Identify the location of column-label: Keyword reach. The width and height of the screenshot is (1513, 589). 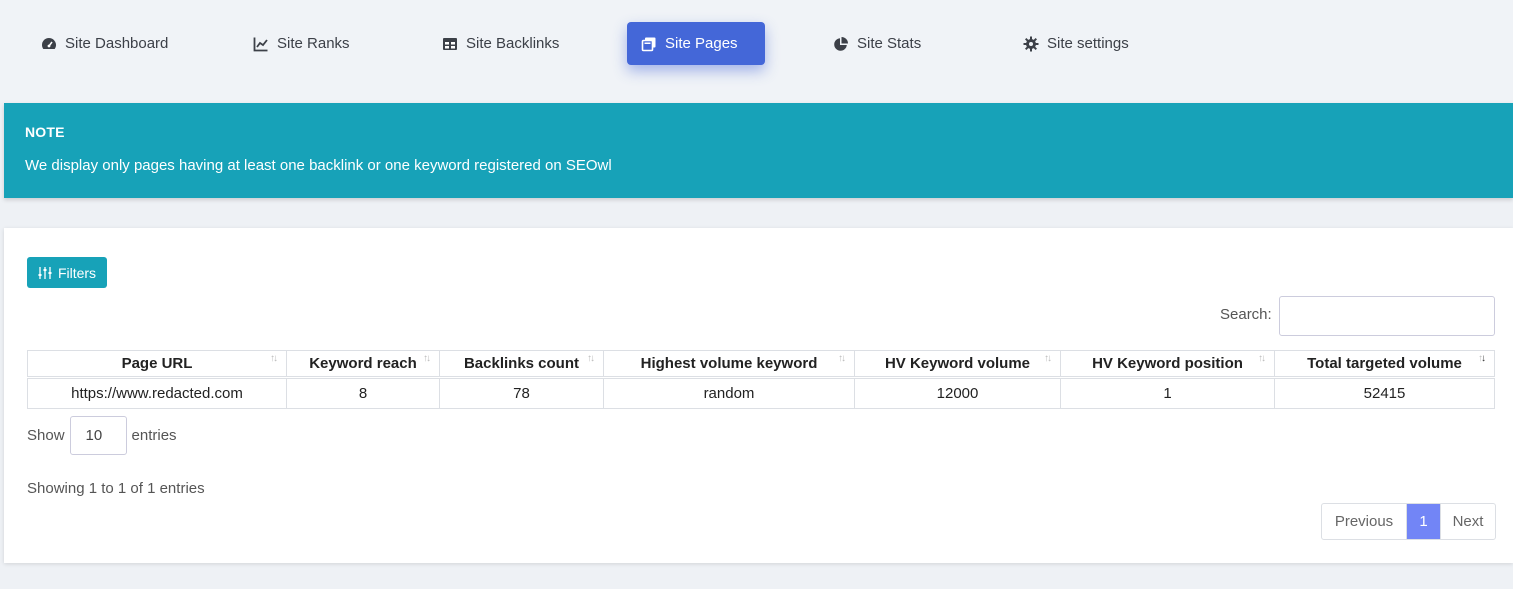
(363, 363).